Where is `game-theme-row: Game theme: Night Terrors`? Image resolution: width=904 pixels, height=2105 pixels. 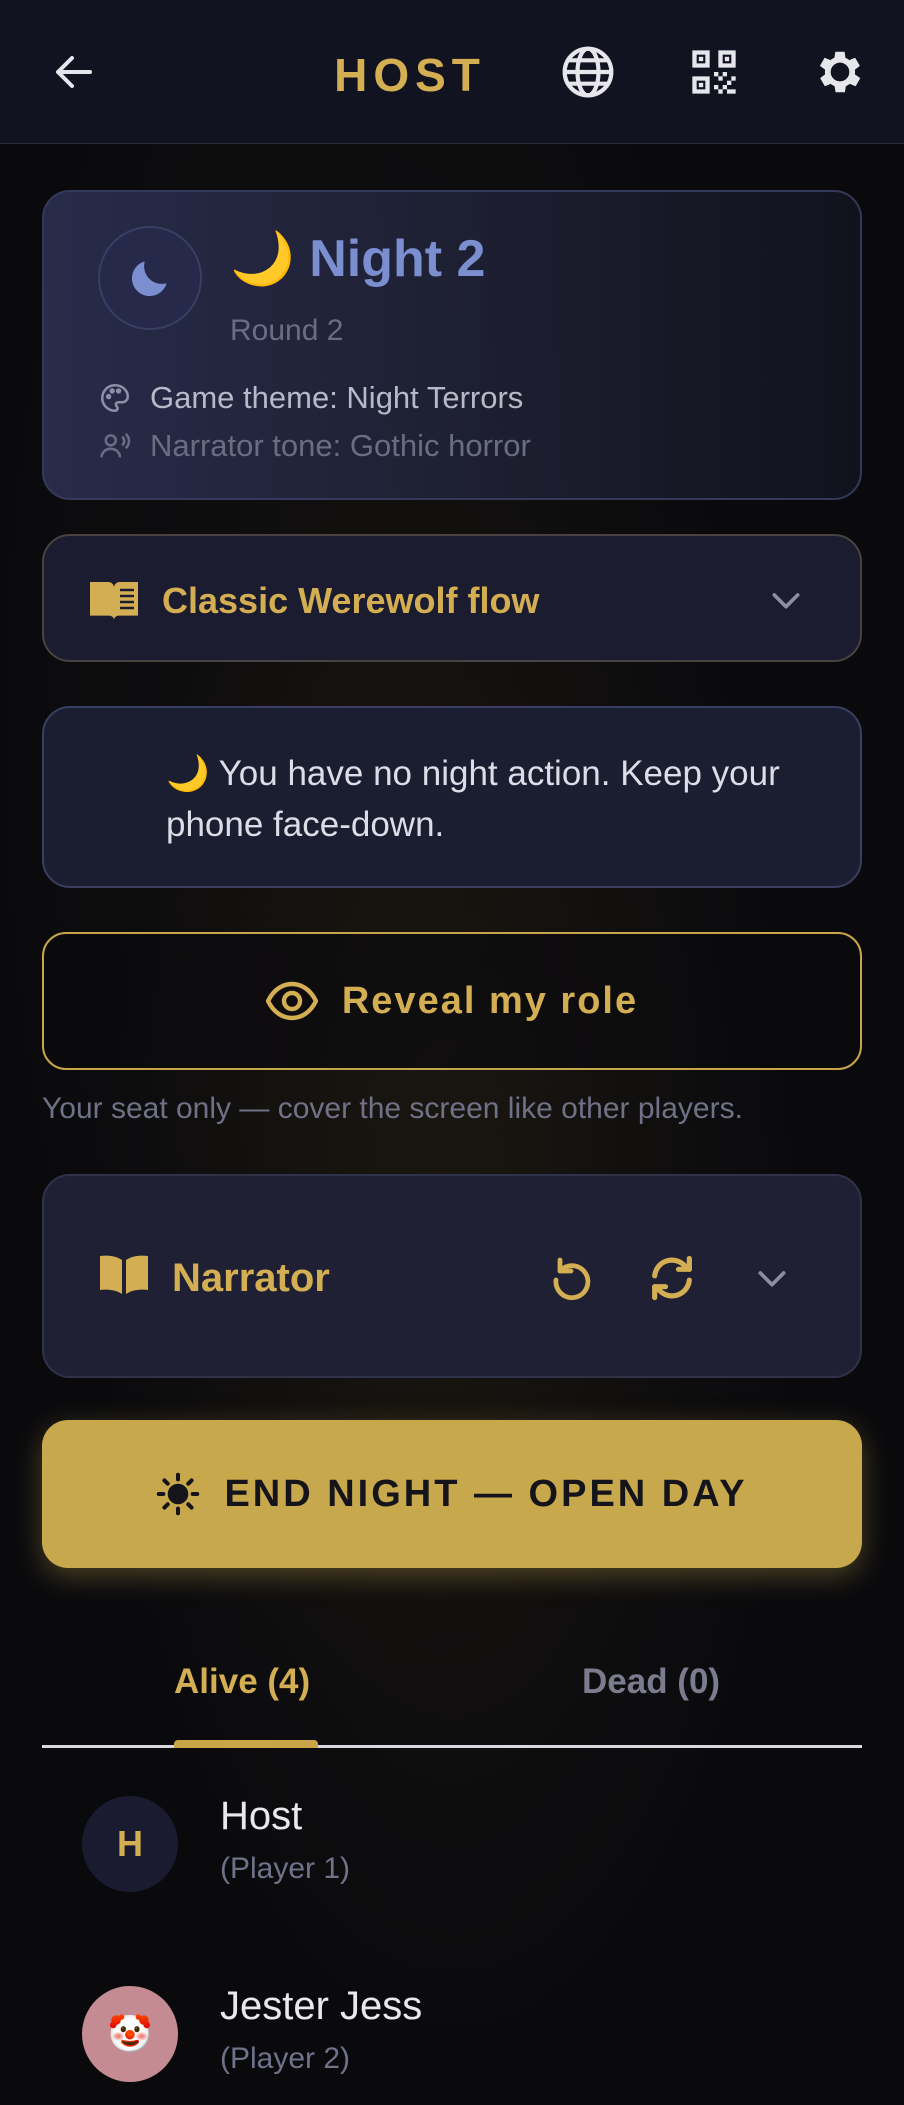 game-theme-row: Game theme: Night Terrors is located at coordinates (310, 398).